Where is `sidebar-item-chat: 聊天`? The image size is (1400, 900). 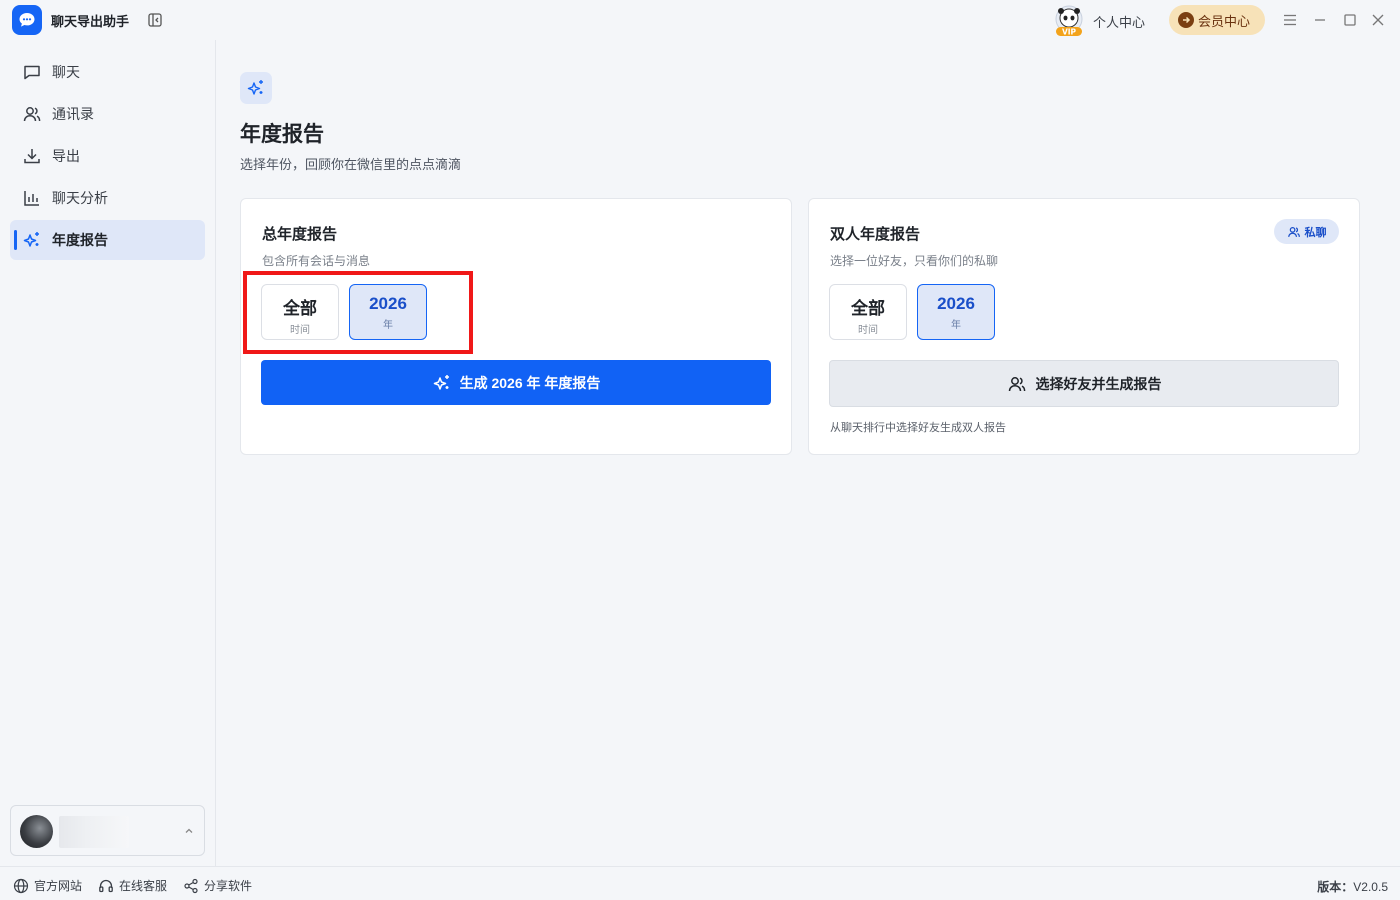
sidebar-item-chat: 聊天 is located at coordinates (107, 72).